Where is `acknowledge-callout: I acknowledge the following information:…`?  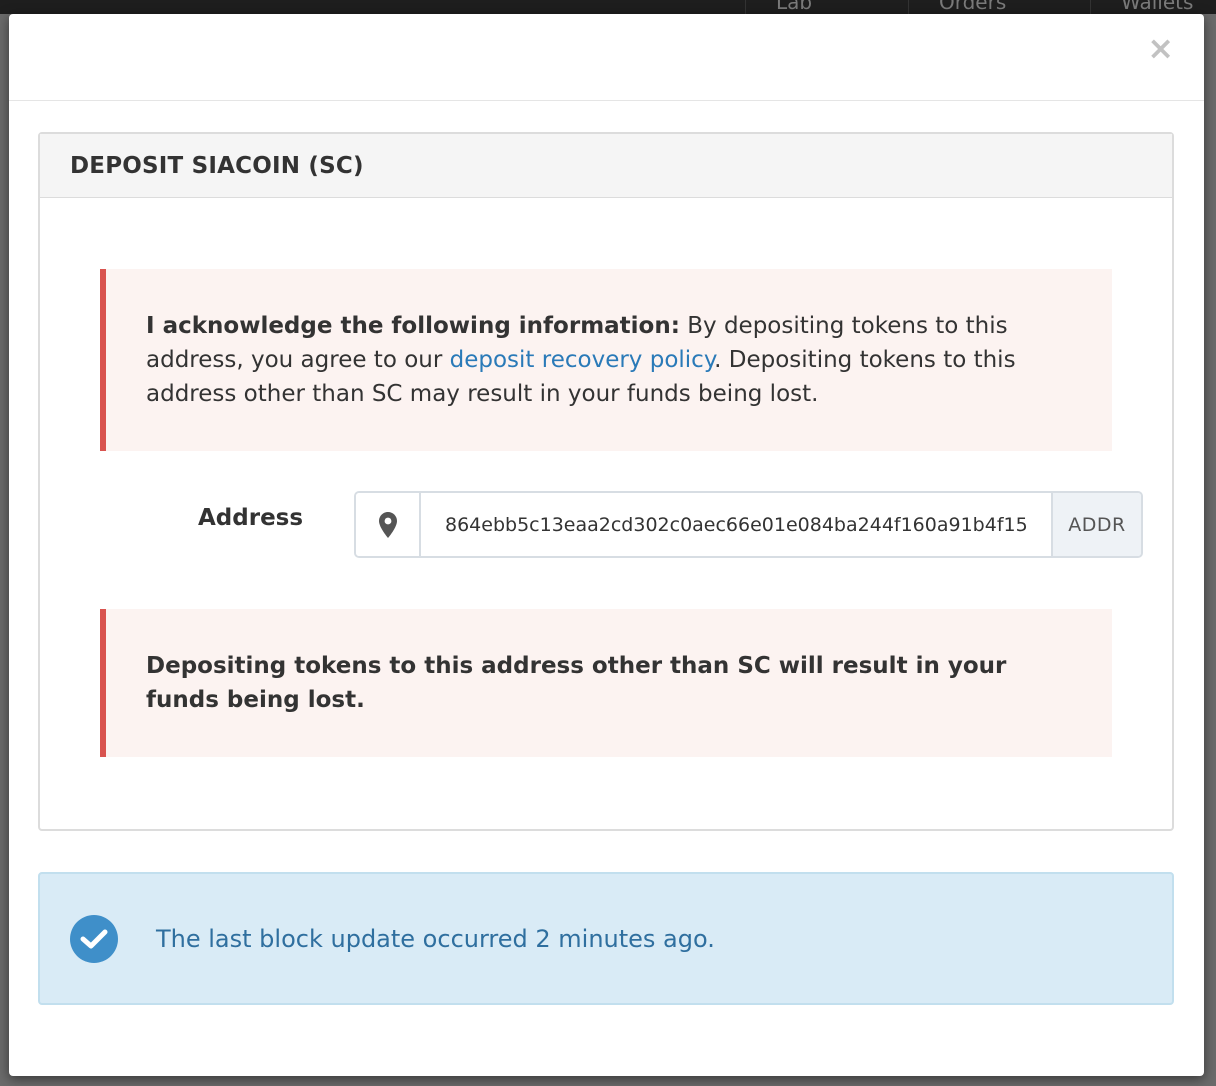 acknowledge-callout: I acknowledge the following information:… is located at coordinates (606, 360).